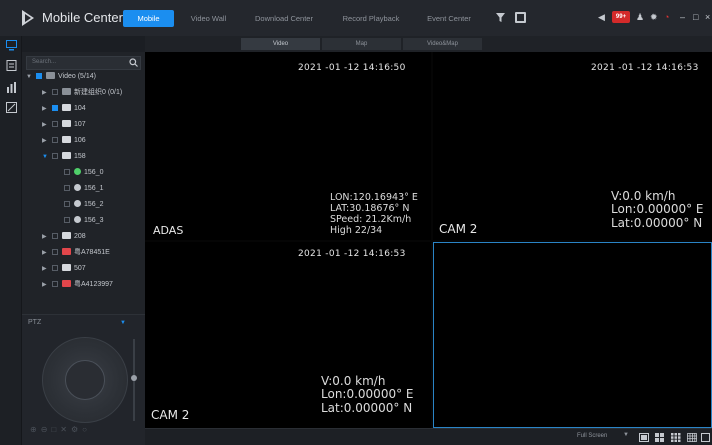 The width and height of the screenshot is (712, 445). Describe the element at coordinates (50, 75) in the screenshot. I see `folder-icon` at that location.